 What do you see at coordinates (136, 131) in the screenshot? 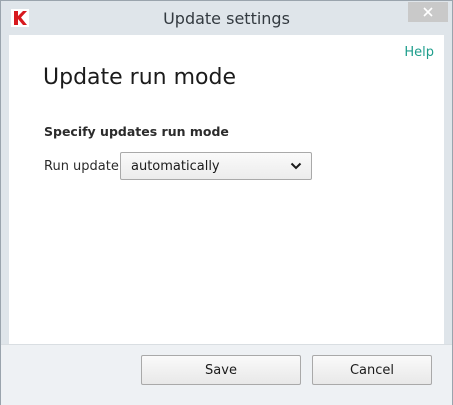
I see `section-title: Specify updates run mode` at bounding box center [136, 131].